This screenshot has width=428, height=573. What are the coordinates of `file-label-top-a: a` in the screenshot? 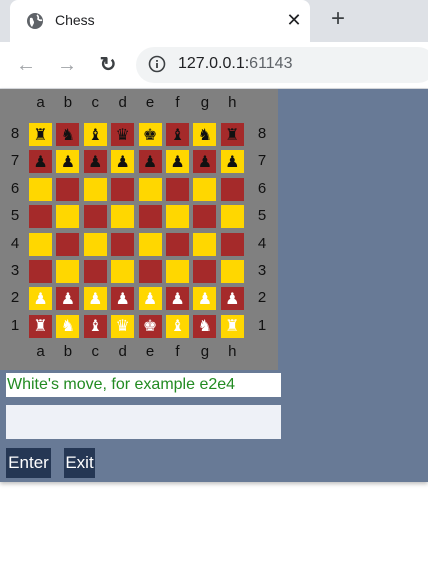 It's located at (40, 102).